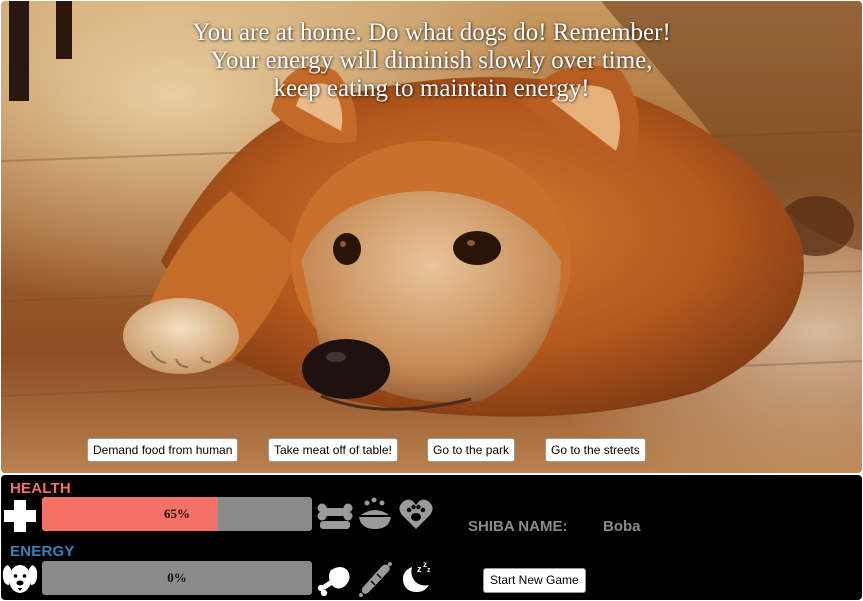  What do you see at coordinates (335, 516) in the screenshot?
I see `bone-icon` at bounding box center [335, 516].